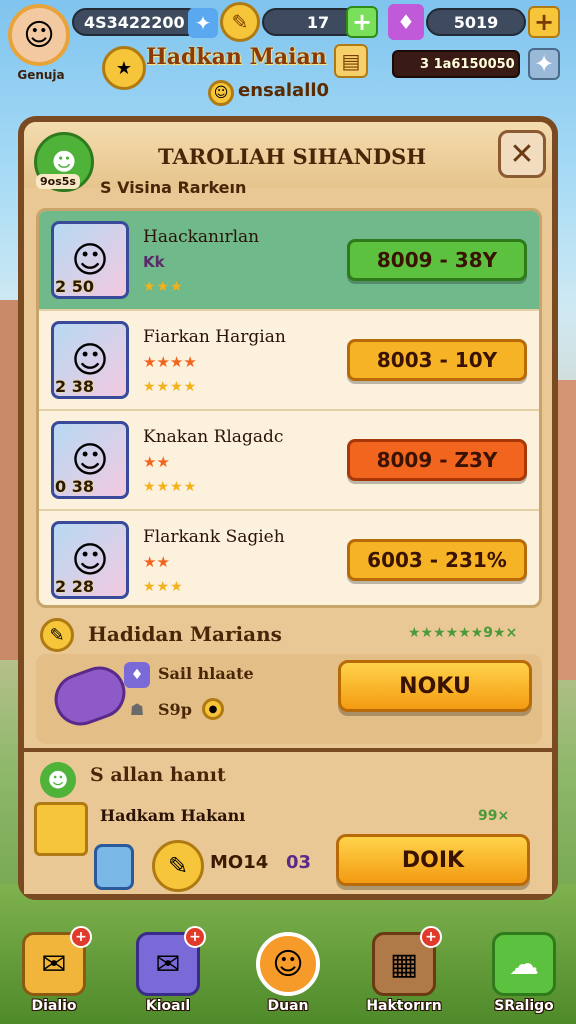 This screenshot has height=1024, width=576. Describe the element at coordinates (406, 22) in the screenshot. I see `purple-gem-icon: ♦` at that location.